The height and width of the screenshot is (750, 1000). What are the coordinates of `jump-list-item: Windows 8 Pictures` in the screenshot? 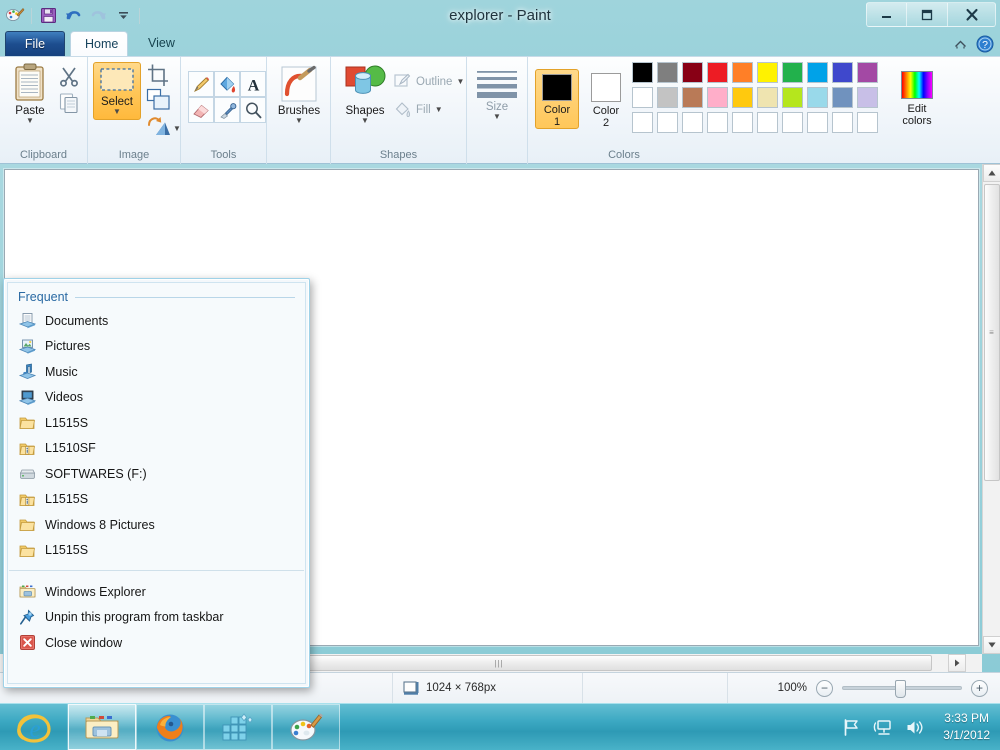 It's located at (156, 525).